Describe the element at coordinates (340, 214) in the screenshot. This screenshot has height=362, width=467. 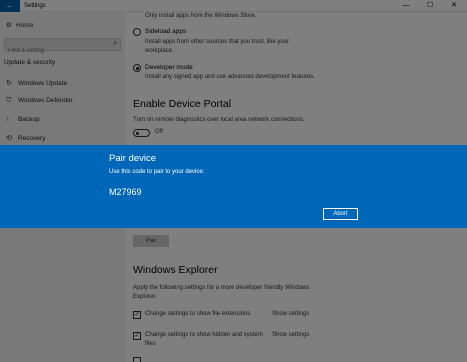
I see `abort-button: Abort` at that location.